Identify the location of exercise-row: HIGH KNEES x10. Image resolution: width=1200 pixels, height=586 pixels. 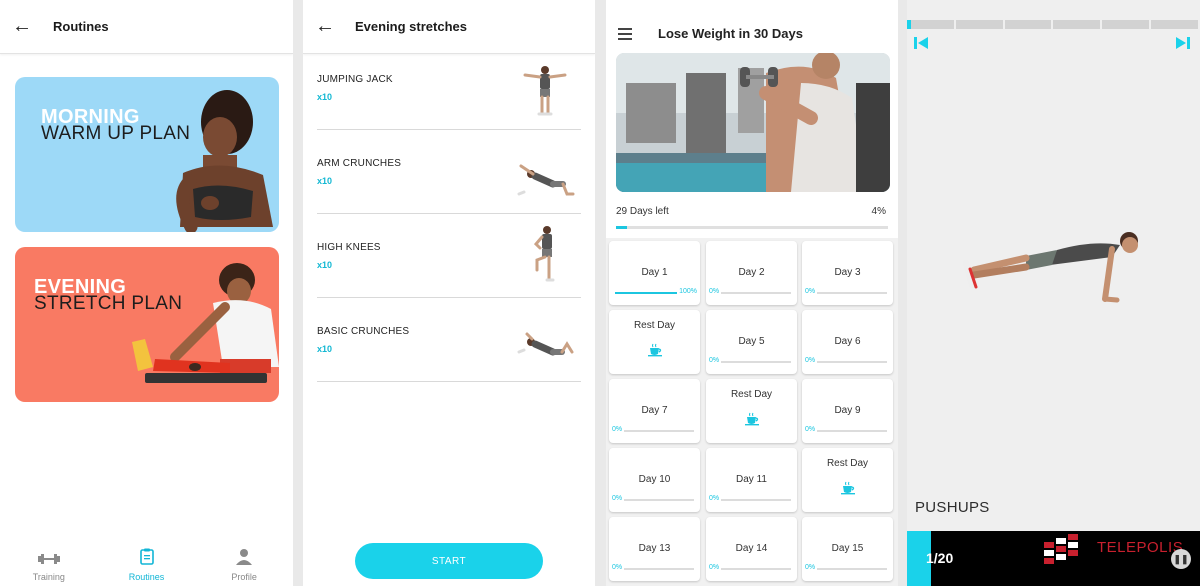
(449, 256).